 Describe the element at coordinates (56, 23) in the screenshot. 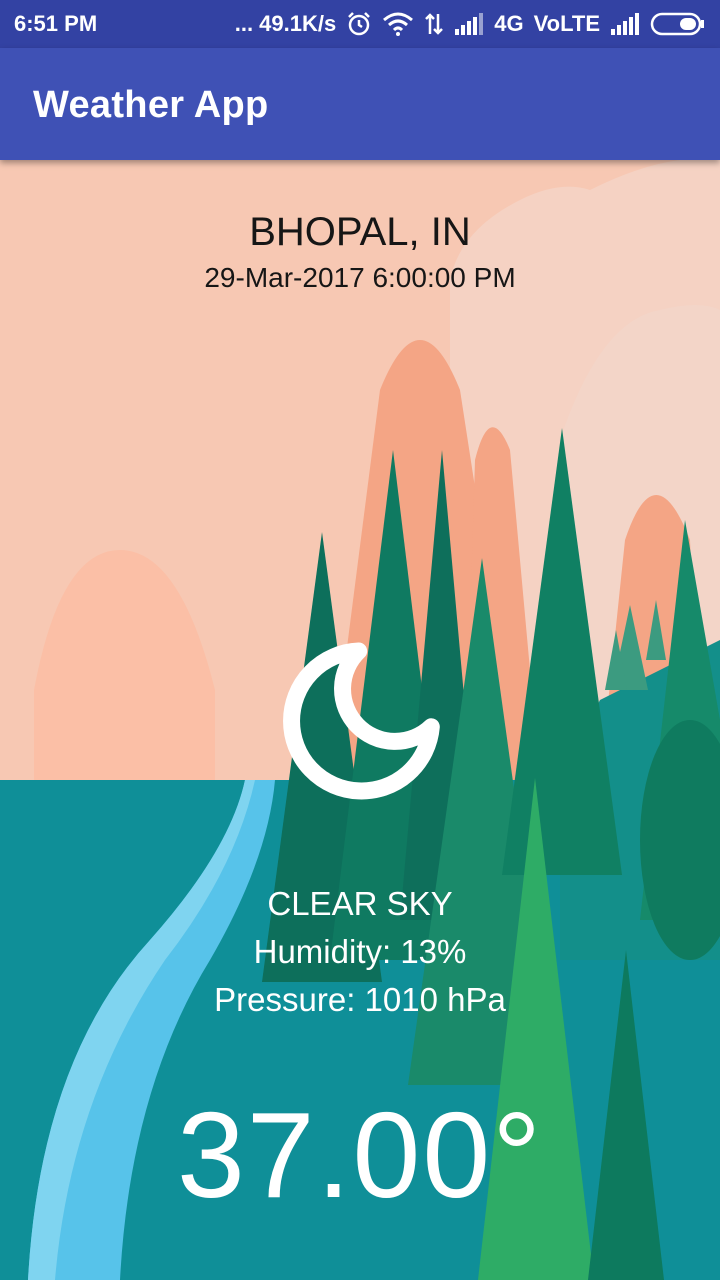

I see `status-time: 6:51 PM` at that location.